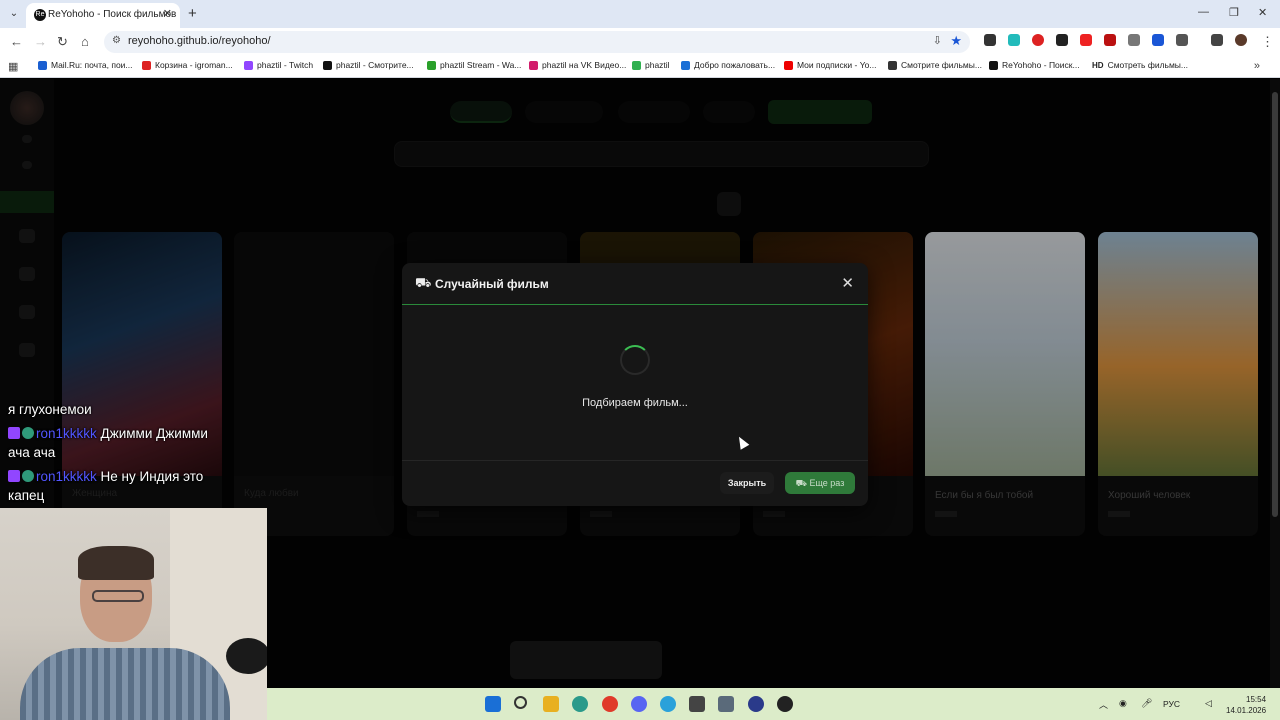  I want to click on discord-icon, so click(639, 704).